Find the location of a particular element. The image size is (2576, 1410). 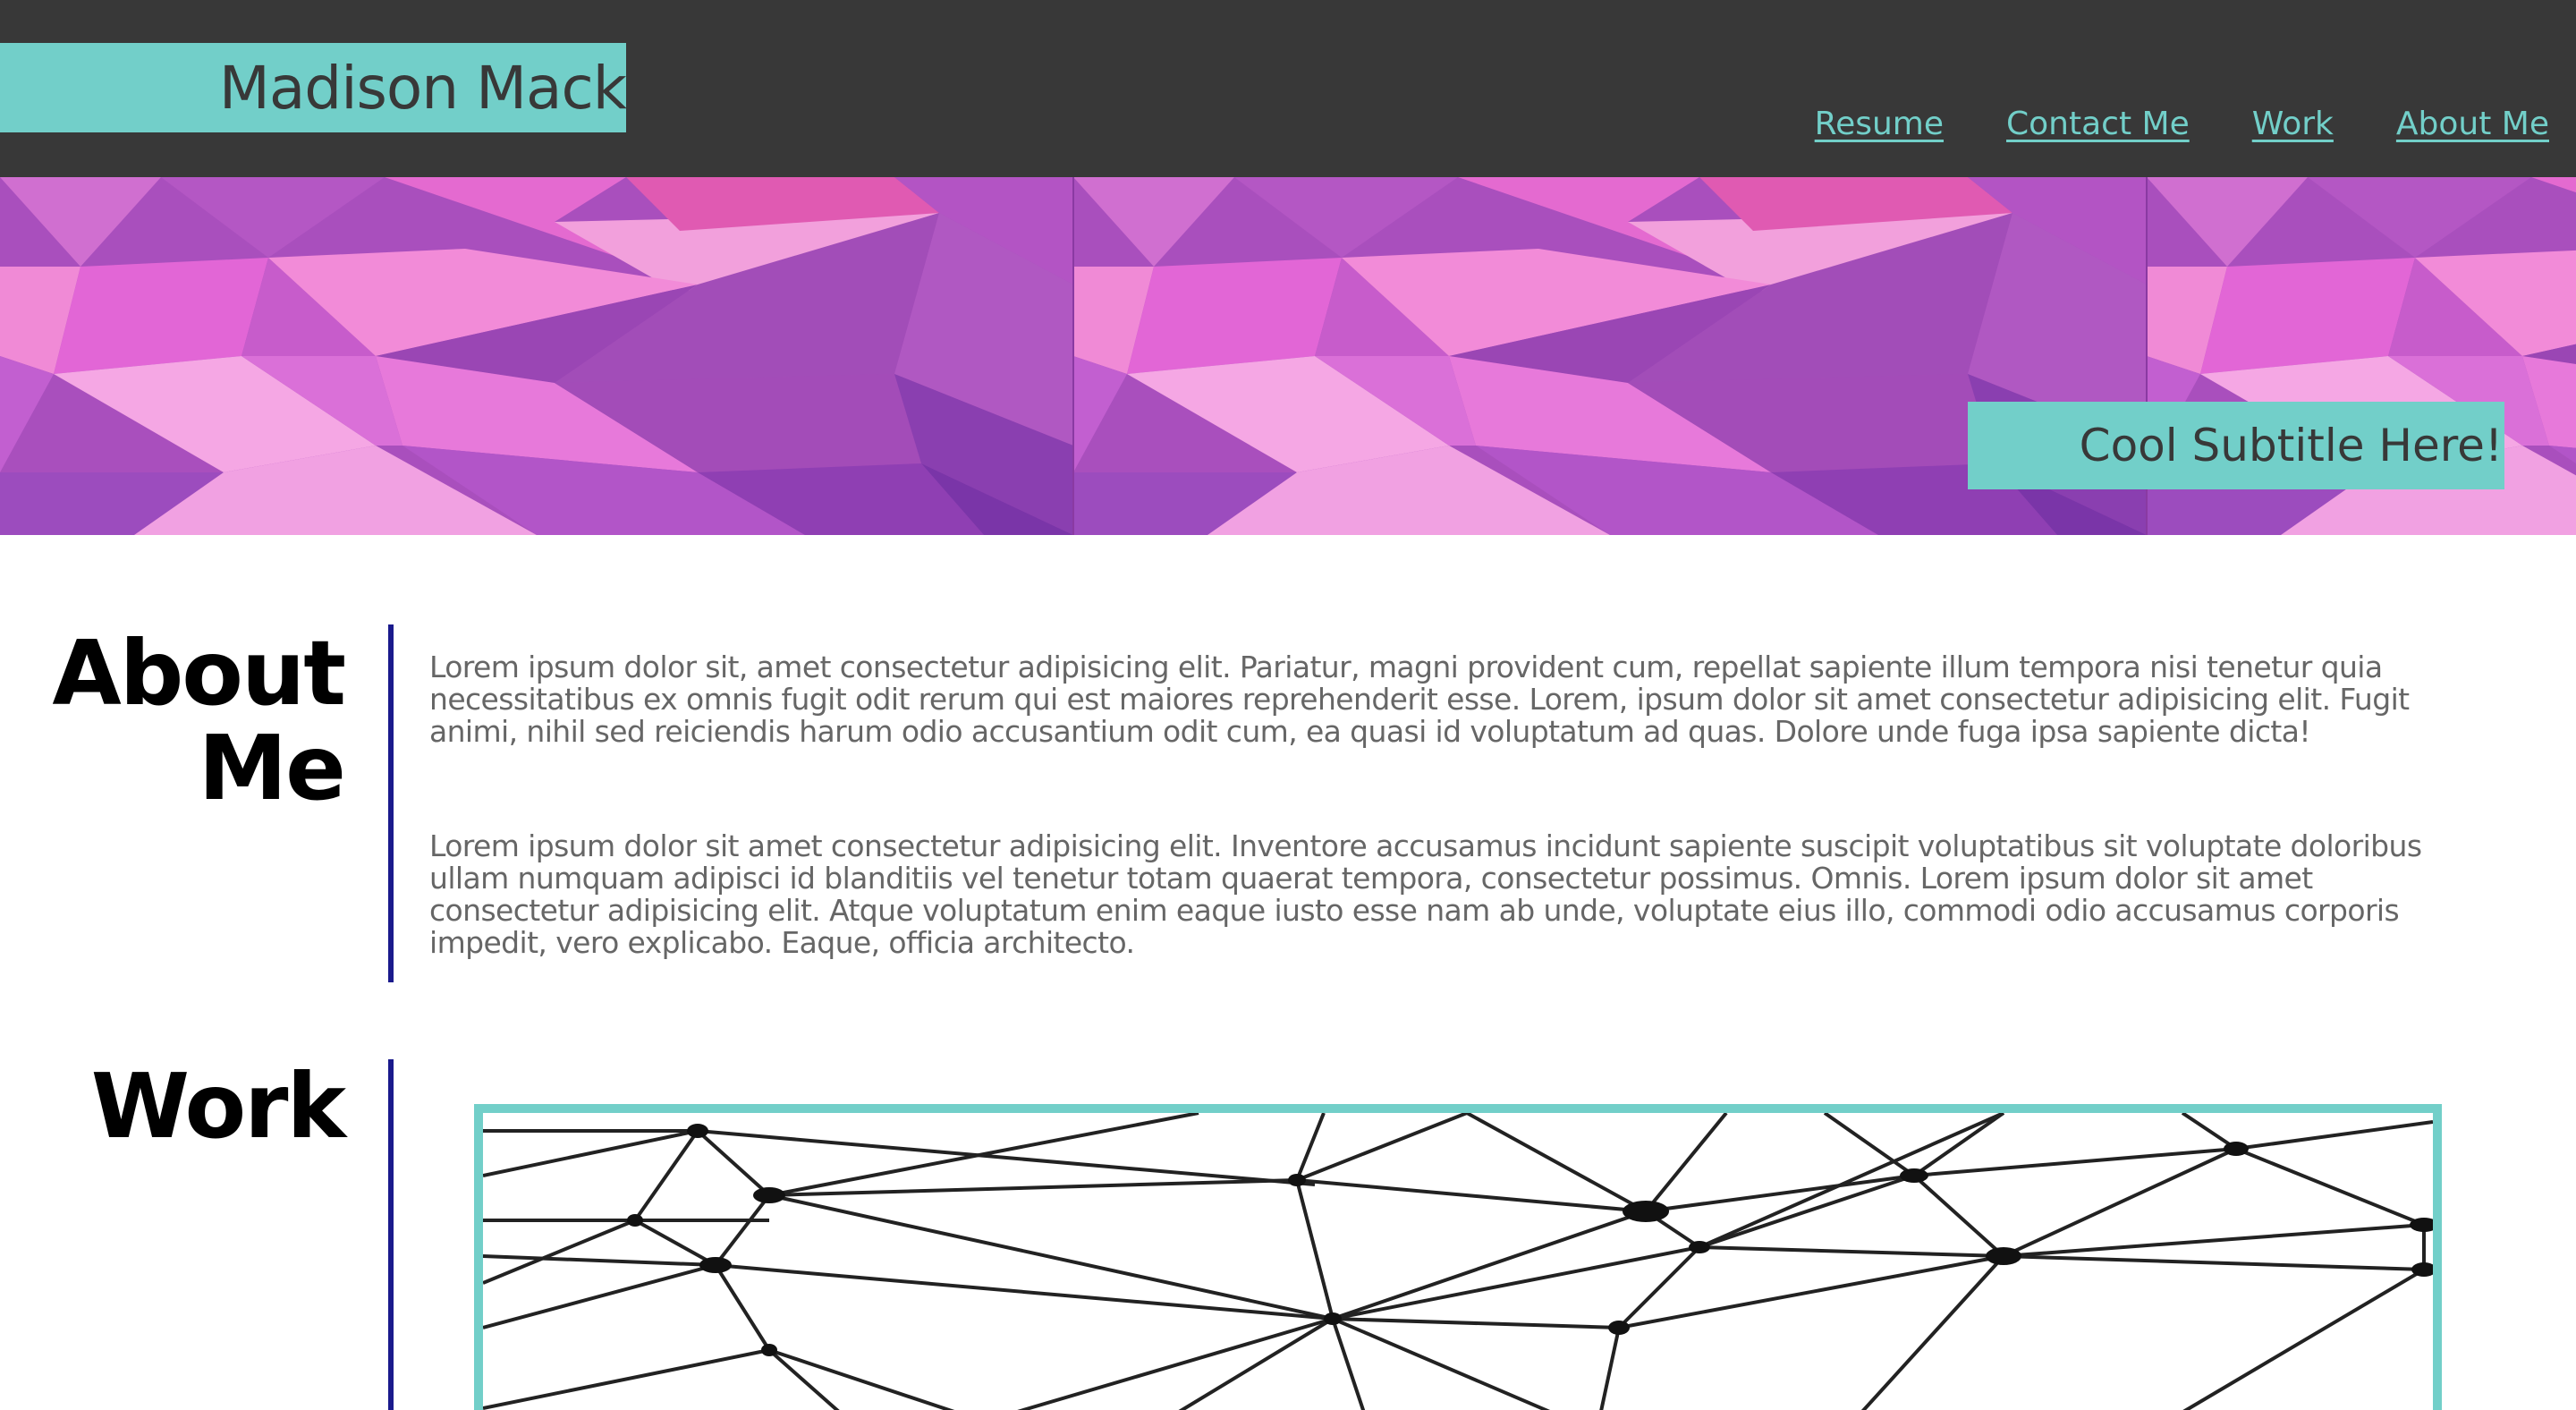

brand-banner: Madison Mack is located at coordinates (313, 87).